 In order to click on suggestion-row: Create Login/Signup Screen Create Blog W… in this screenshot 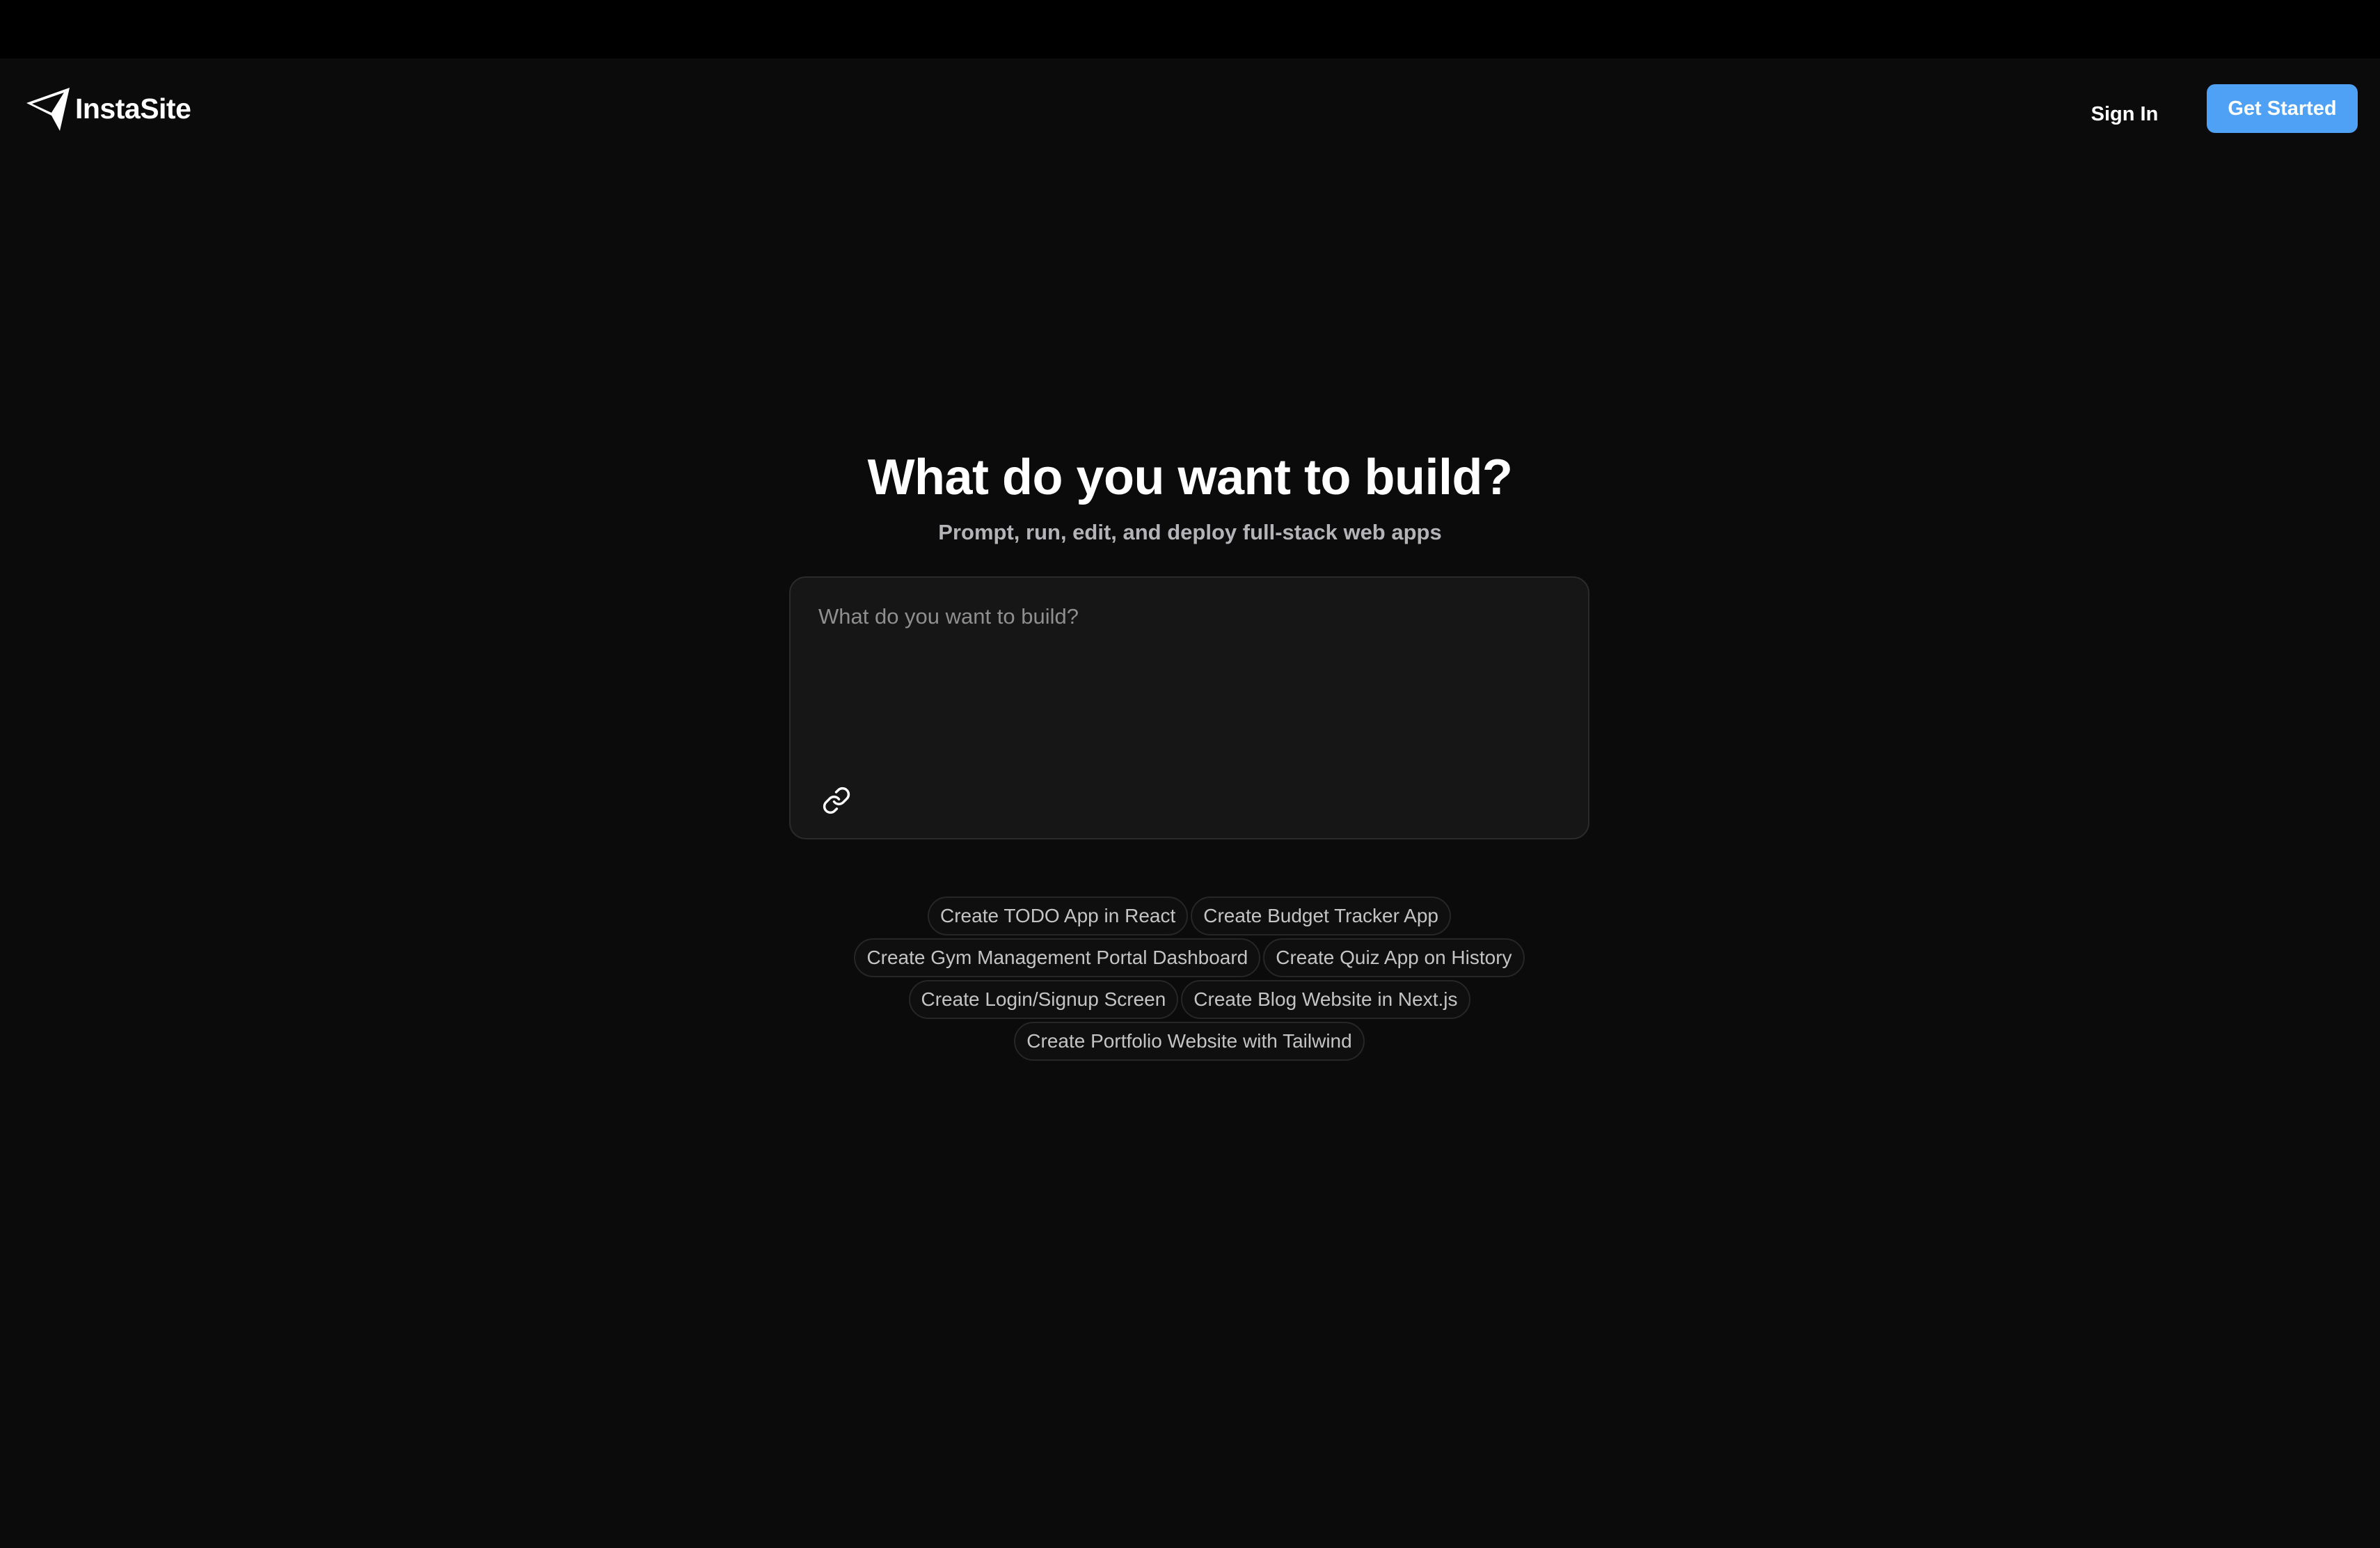, I will do `click(1189, 999)`.